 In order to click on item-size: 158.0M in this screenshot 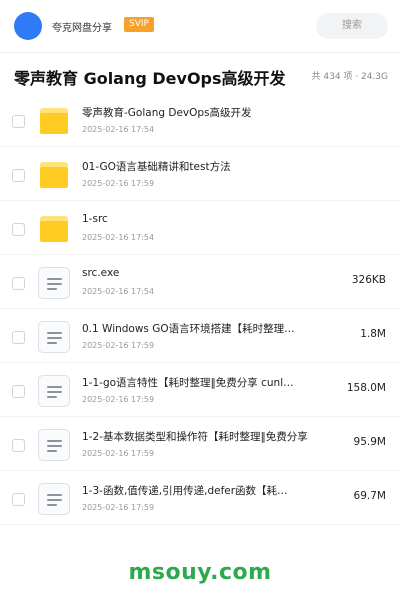, I will do `click(366, 388)`.